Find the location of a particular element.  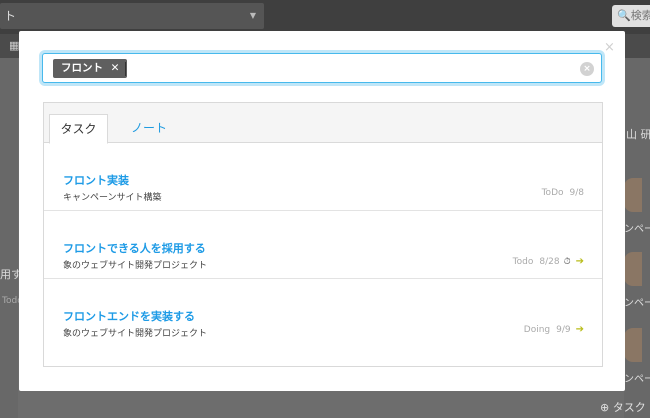

project-select-label: ト is located at coordinates (10, 16).